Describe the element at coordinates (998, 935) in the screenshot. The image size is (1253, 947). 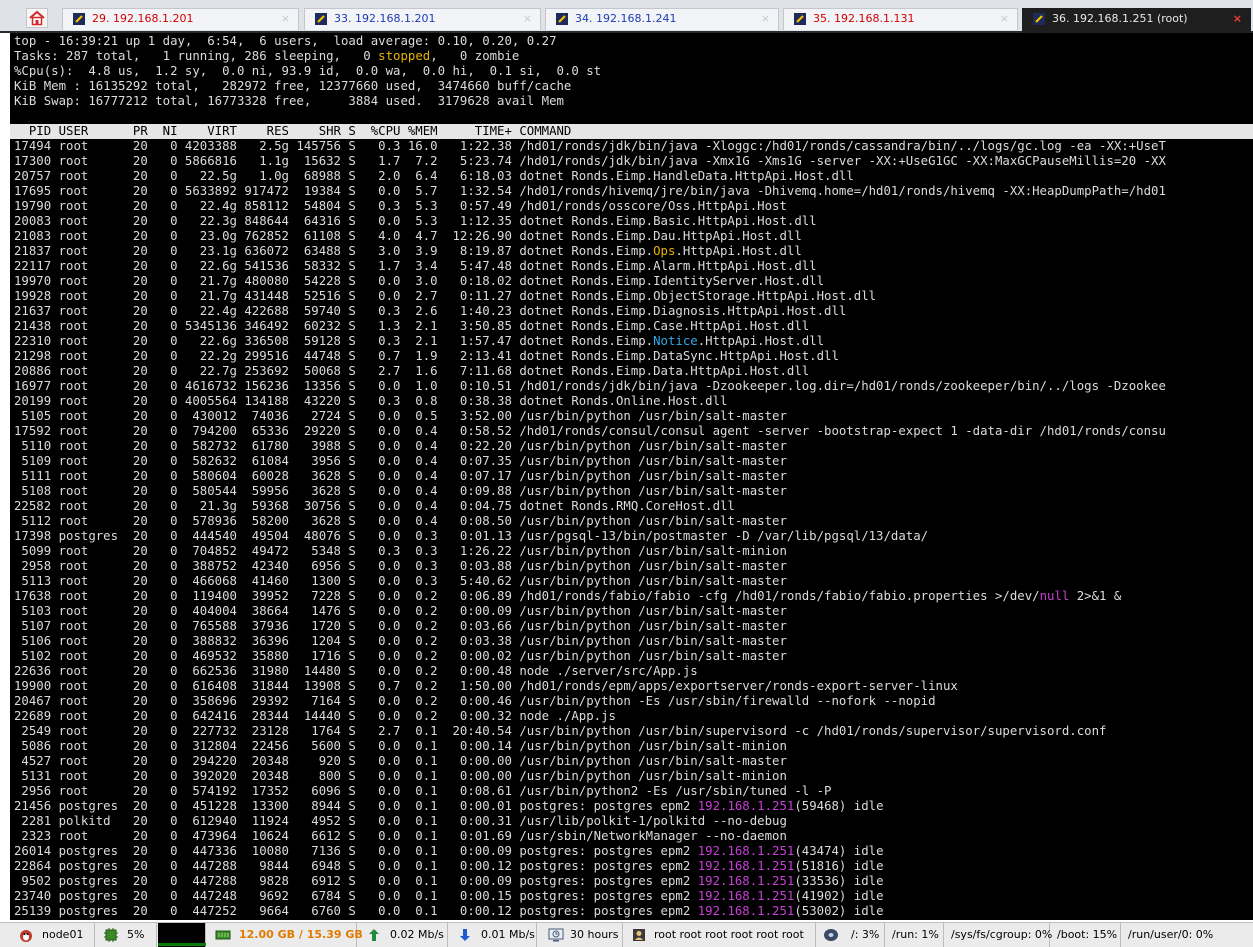
I see `disk-cgroup-segment: /sys/fs/cgroup: 0%` at that location.